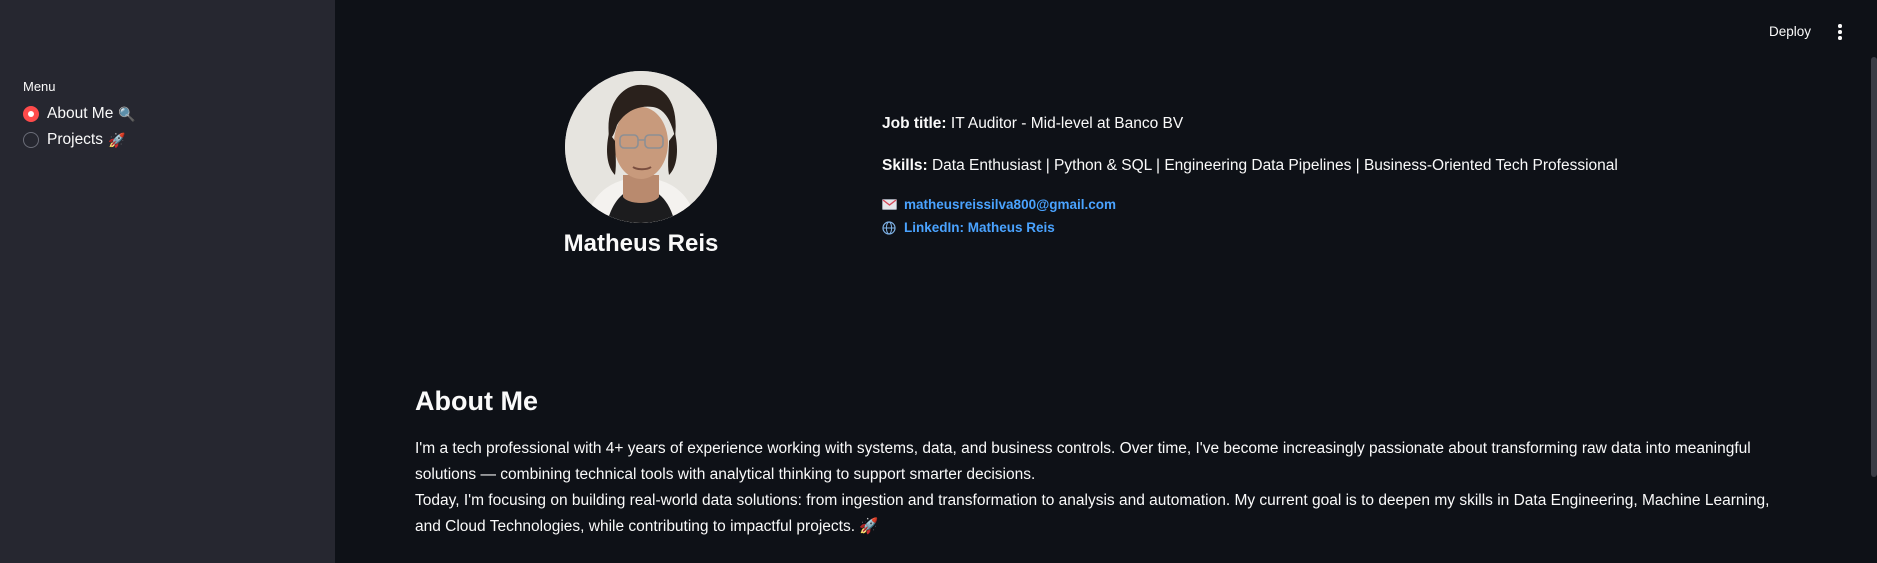 This screenshot has height=563, width=1877. I want to click on radio-unselected-icon, so click(31, 140).